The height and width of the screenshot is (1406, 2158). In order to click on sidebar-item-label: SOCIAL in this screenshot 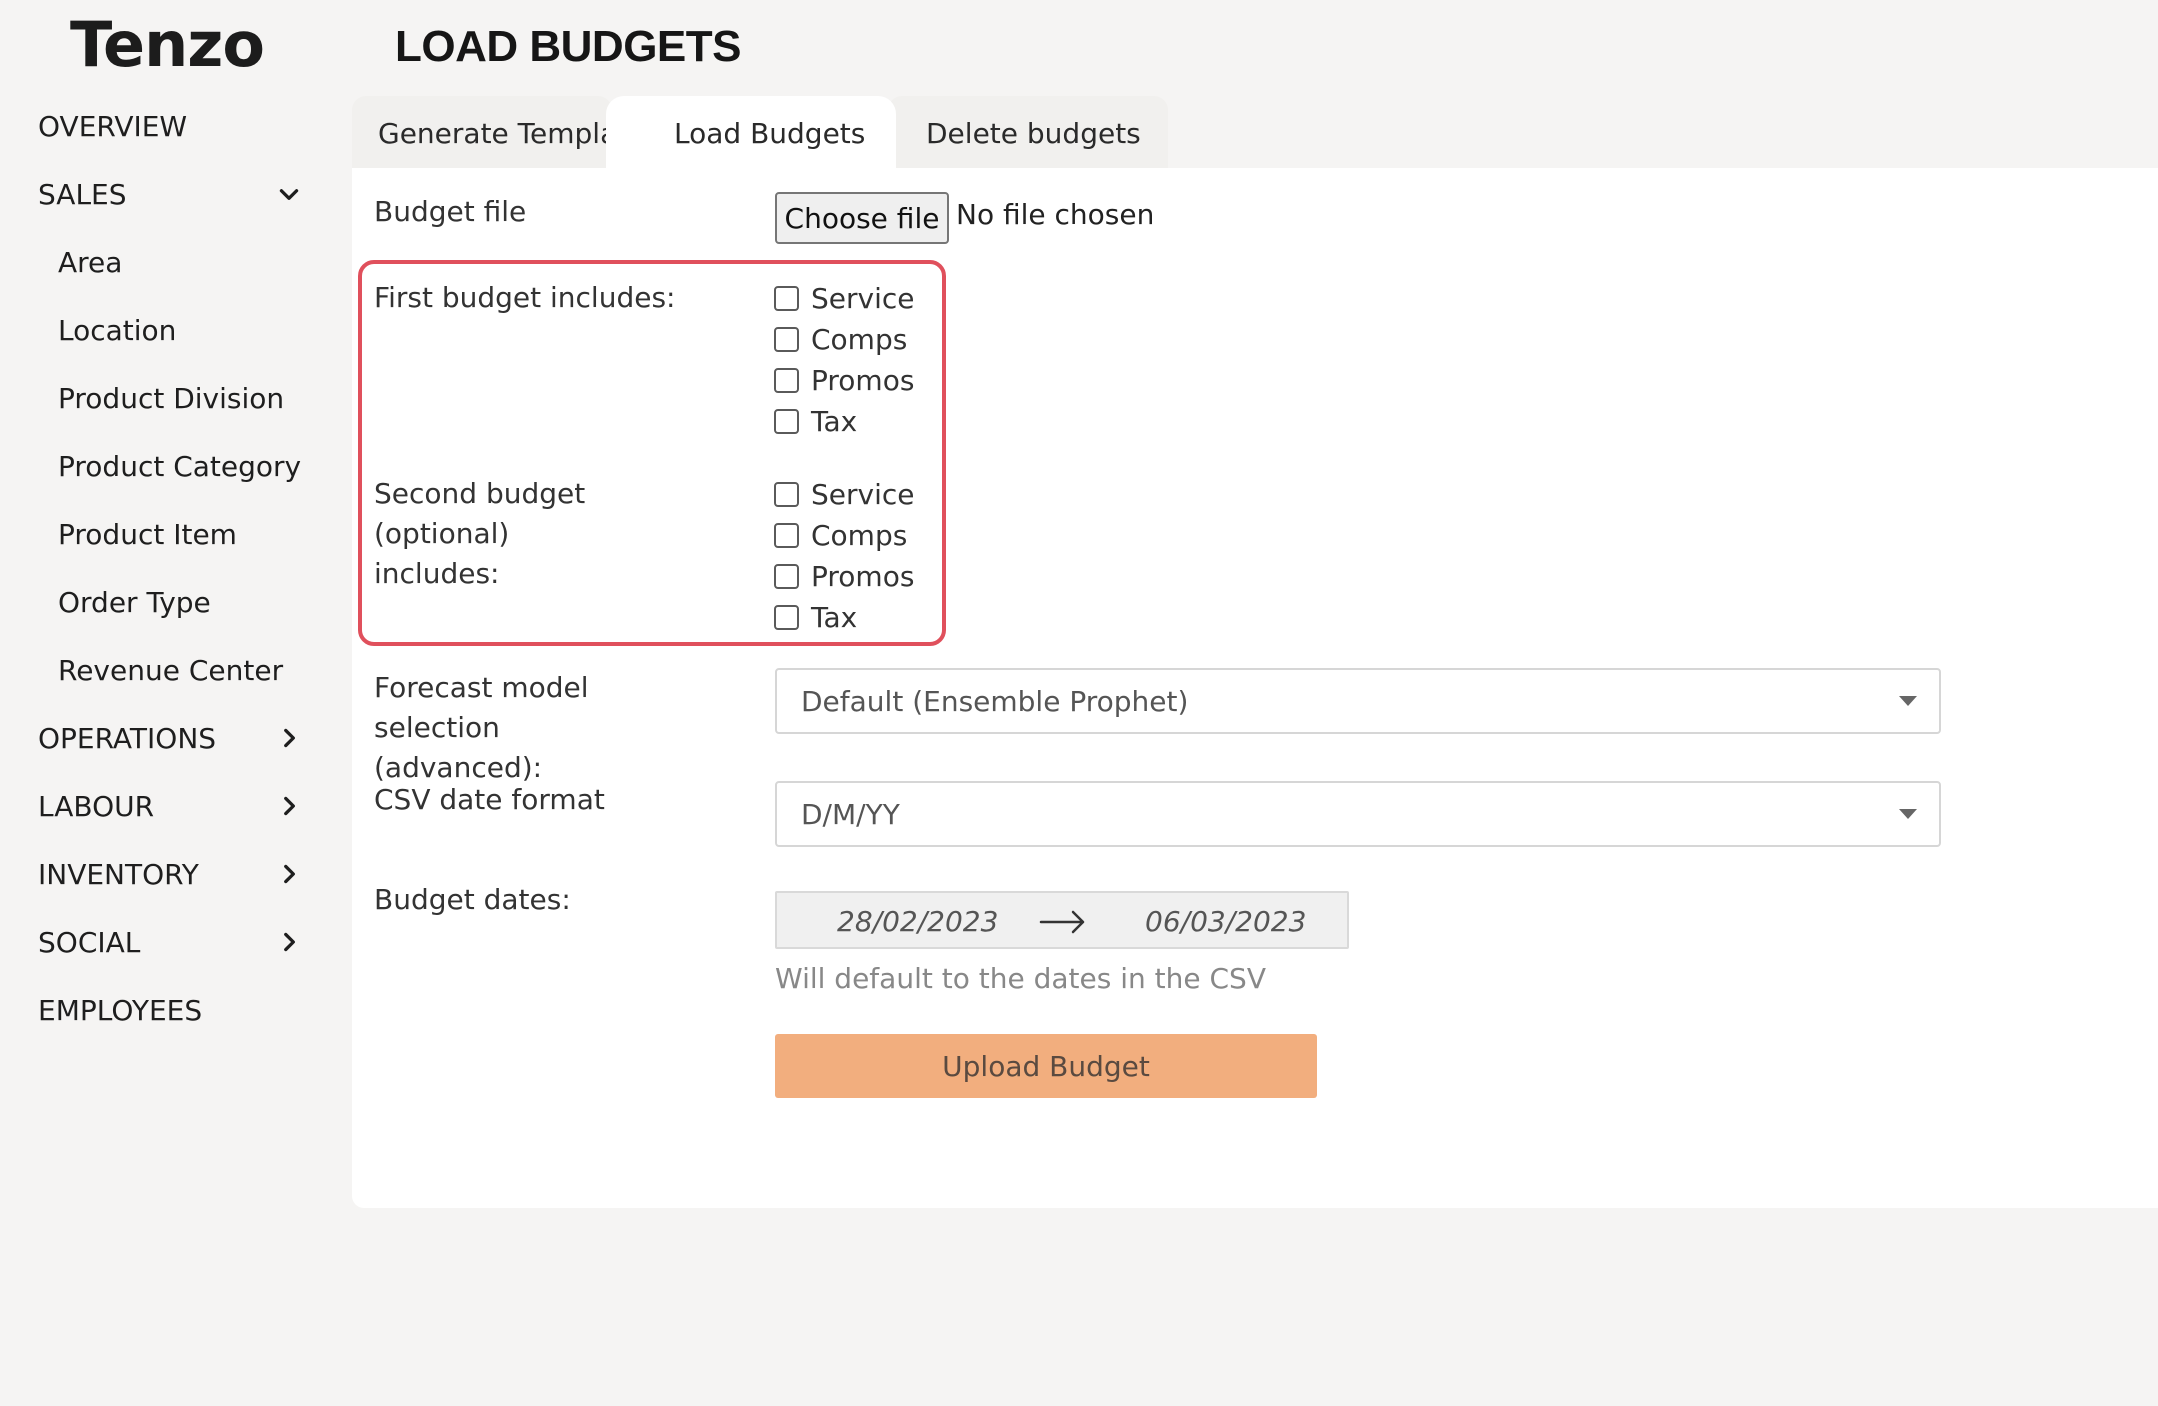, I will do `click(89, 942)`.